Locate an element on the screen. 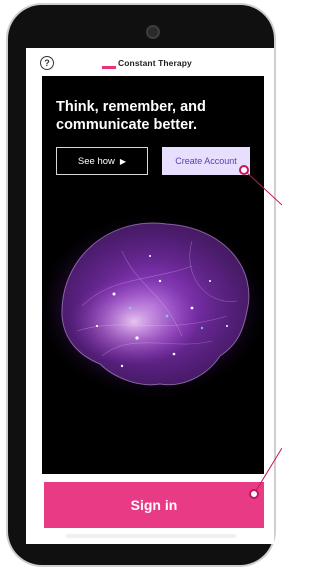 The image size is (320, 570). help-icon: ? is located at coordinates (47, 63).